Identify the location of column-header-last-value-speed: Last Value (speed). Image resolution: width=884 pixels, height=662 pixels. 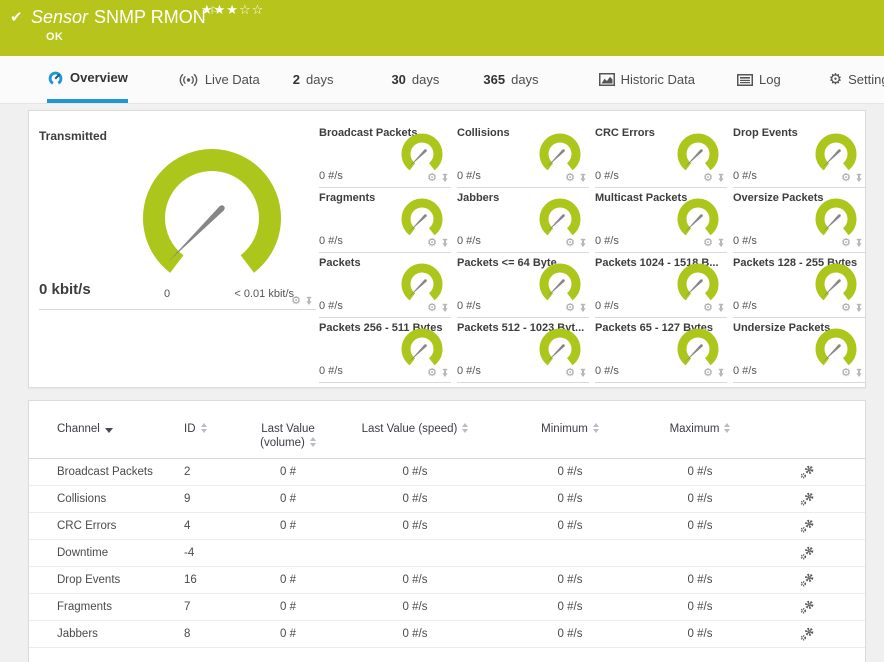
(415, 429).